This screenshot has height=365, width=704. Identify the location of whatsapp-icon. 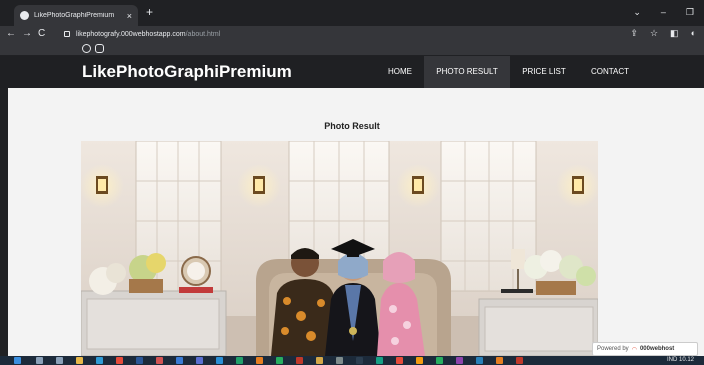
(86, 48).